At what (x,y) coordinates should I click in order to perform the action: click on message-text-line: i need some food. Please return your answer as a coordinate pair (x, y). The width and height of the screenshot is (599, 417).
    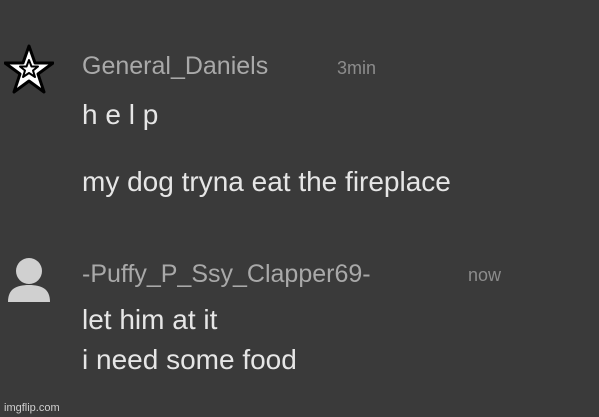
    Looking at the image, I should click on (189, 359).